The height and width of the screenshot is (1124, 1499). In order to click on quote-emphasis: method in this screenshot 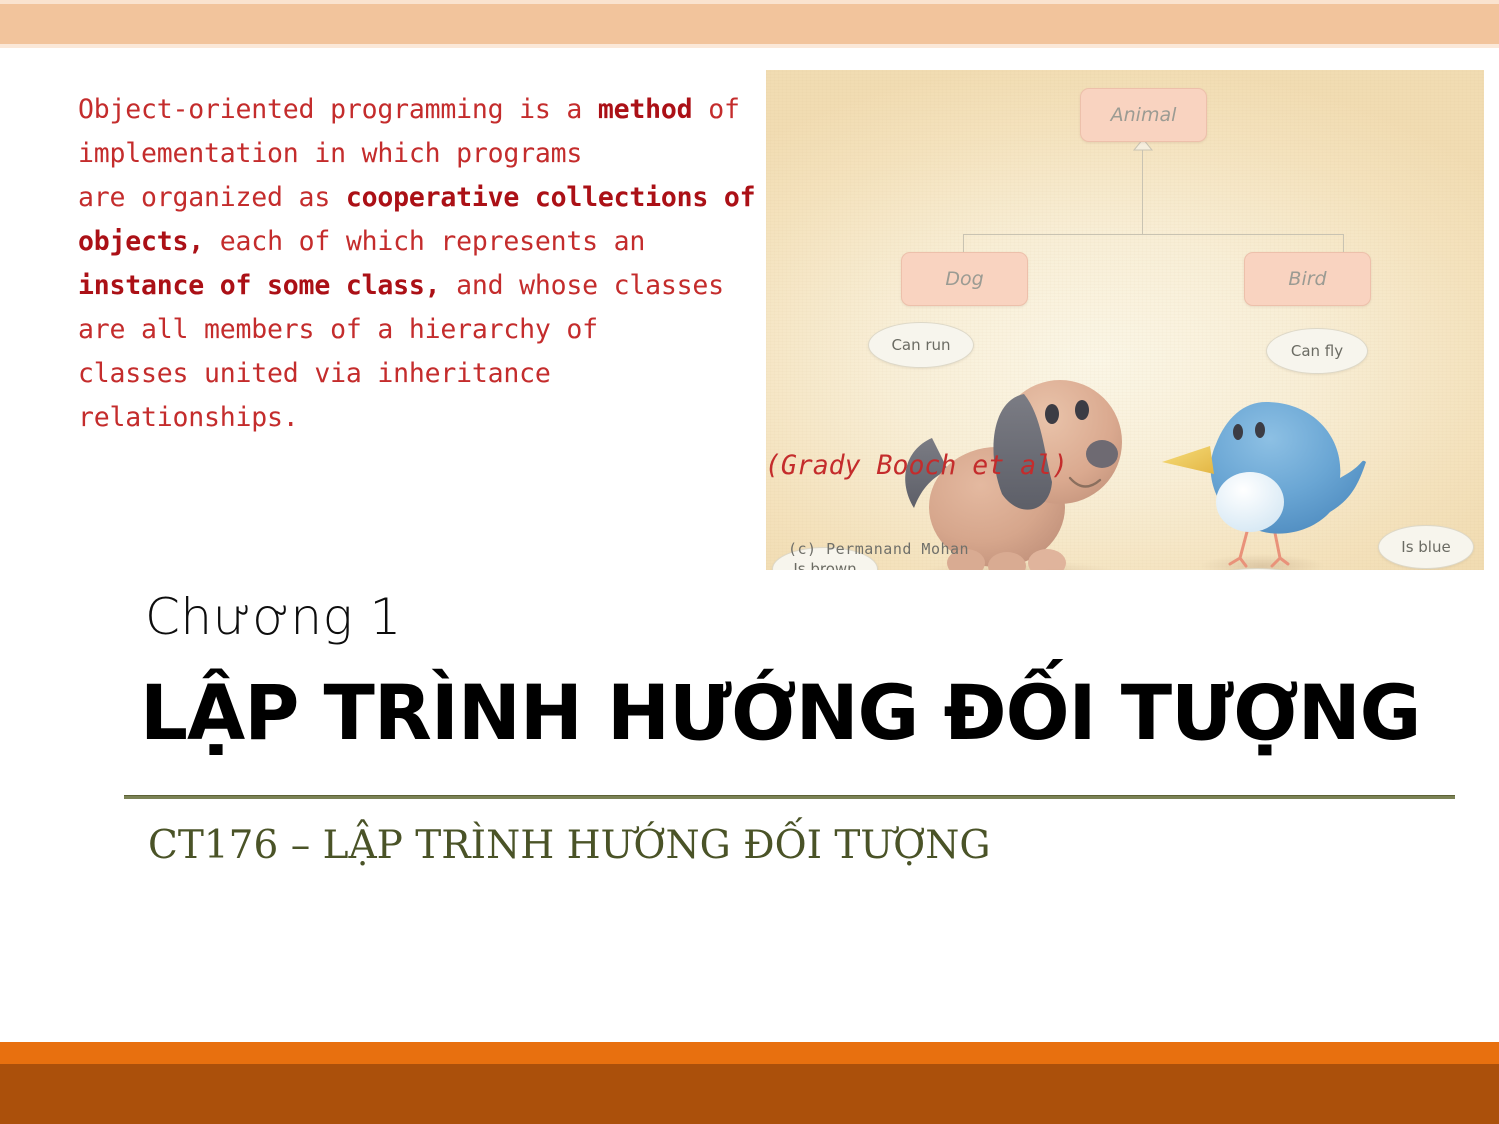, I will do `click(645, 109)`.